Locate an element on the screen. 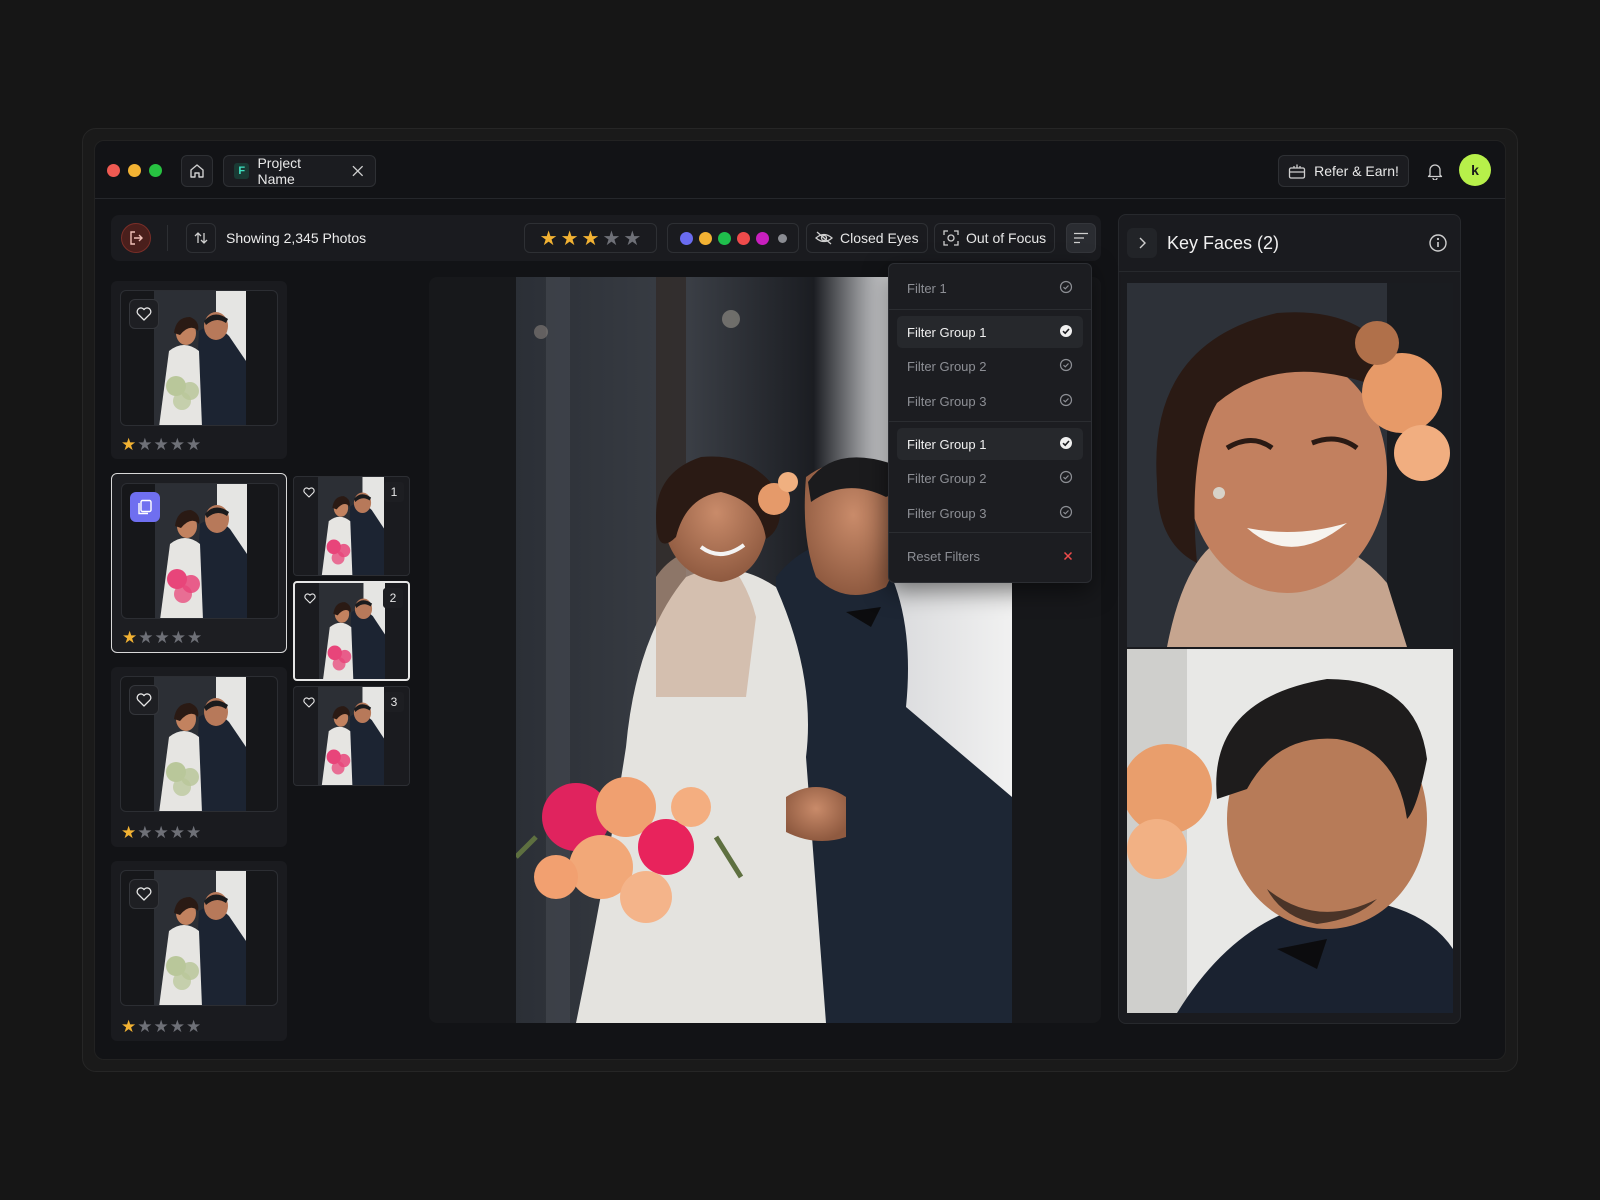  close-window-button is located at coordinates (113, 170).